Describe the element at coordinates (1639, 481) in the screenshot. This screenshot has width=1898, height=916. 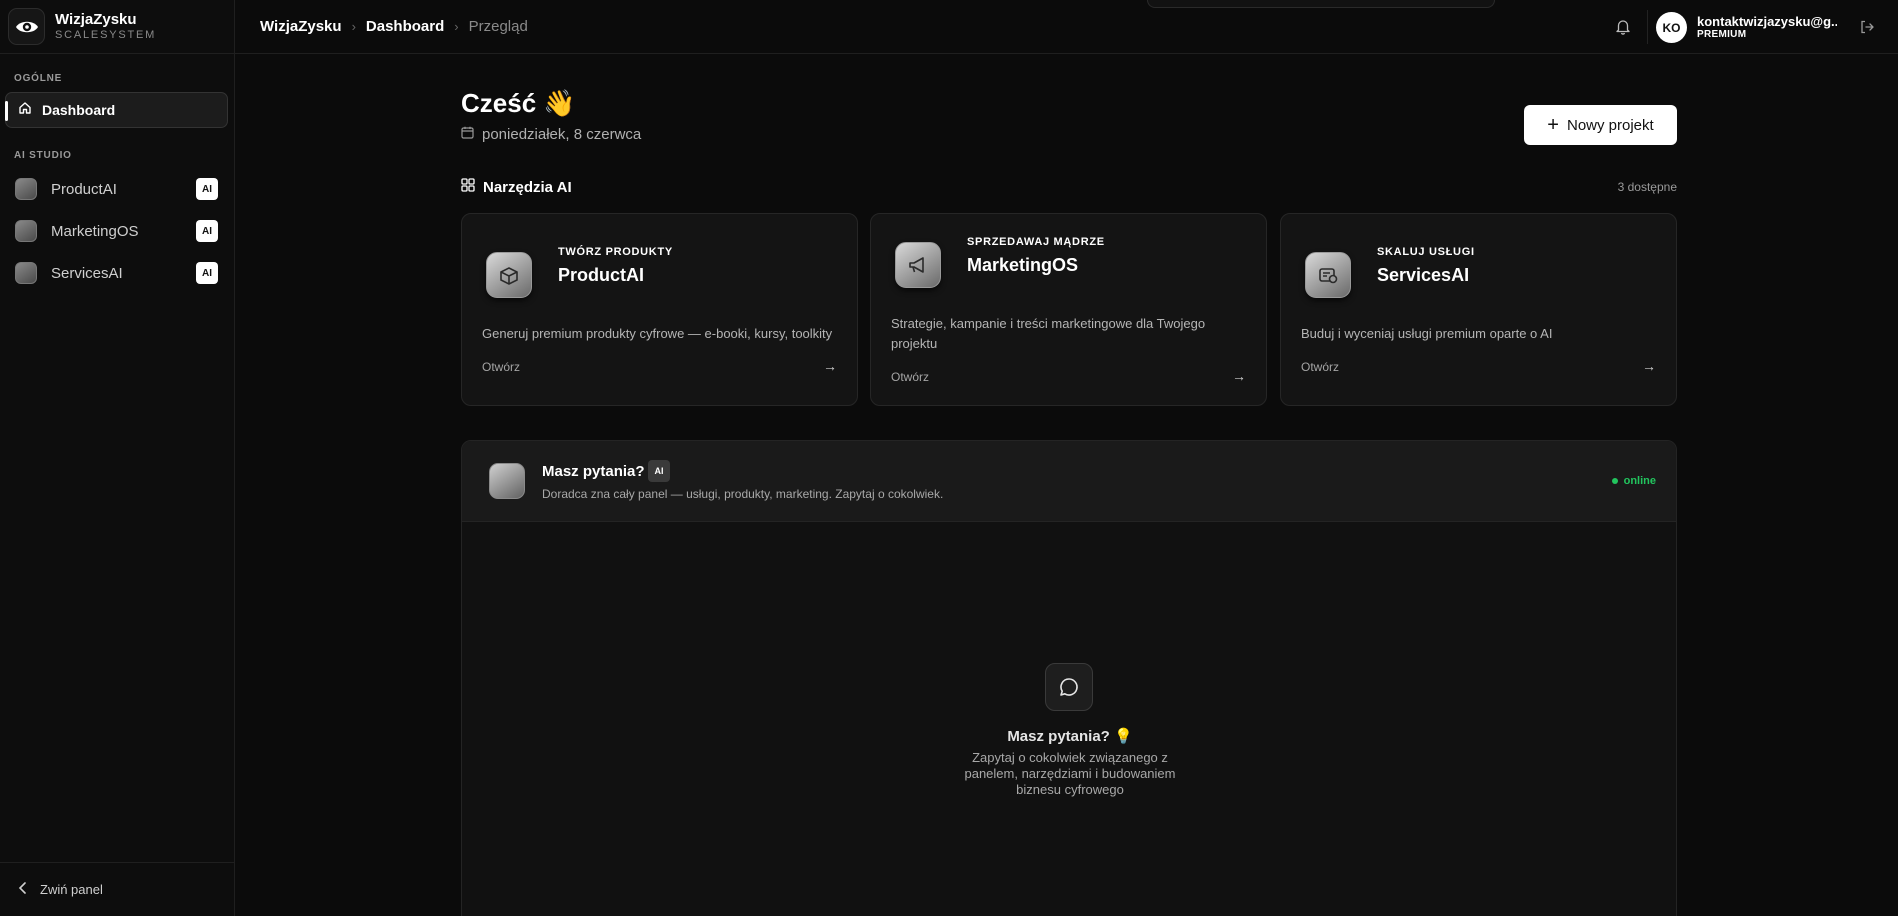
I see `status-label: online` at that location.